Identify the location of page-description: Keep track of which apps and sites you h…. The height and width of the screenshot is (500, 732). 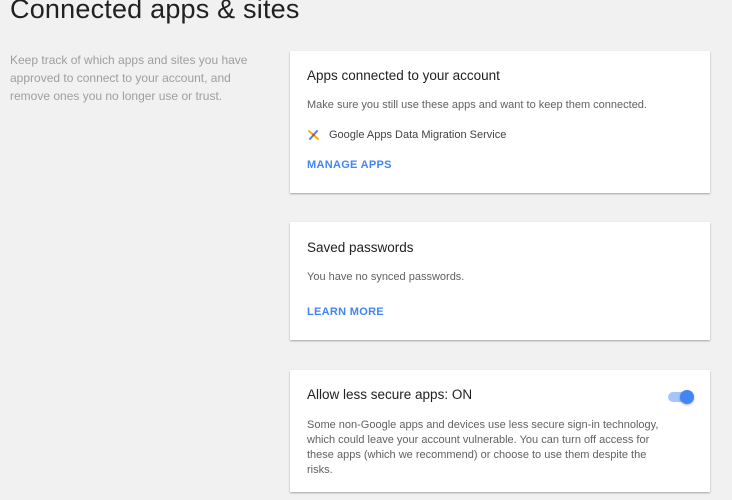
(129, 78).